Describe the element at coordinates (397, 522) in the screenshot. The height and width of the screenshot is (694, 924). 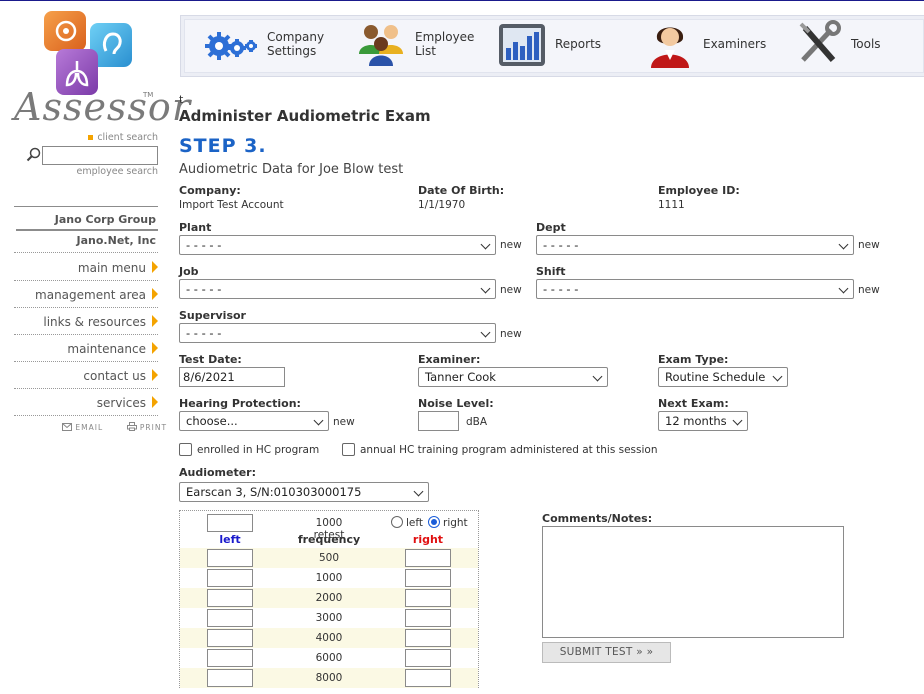
I see `retest-left-radio` at that location.